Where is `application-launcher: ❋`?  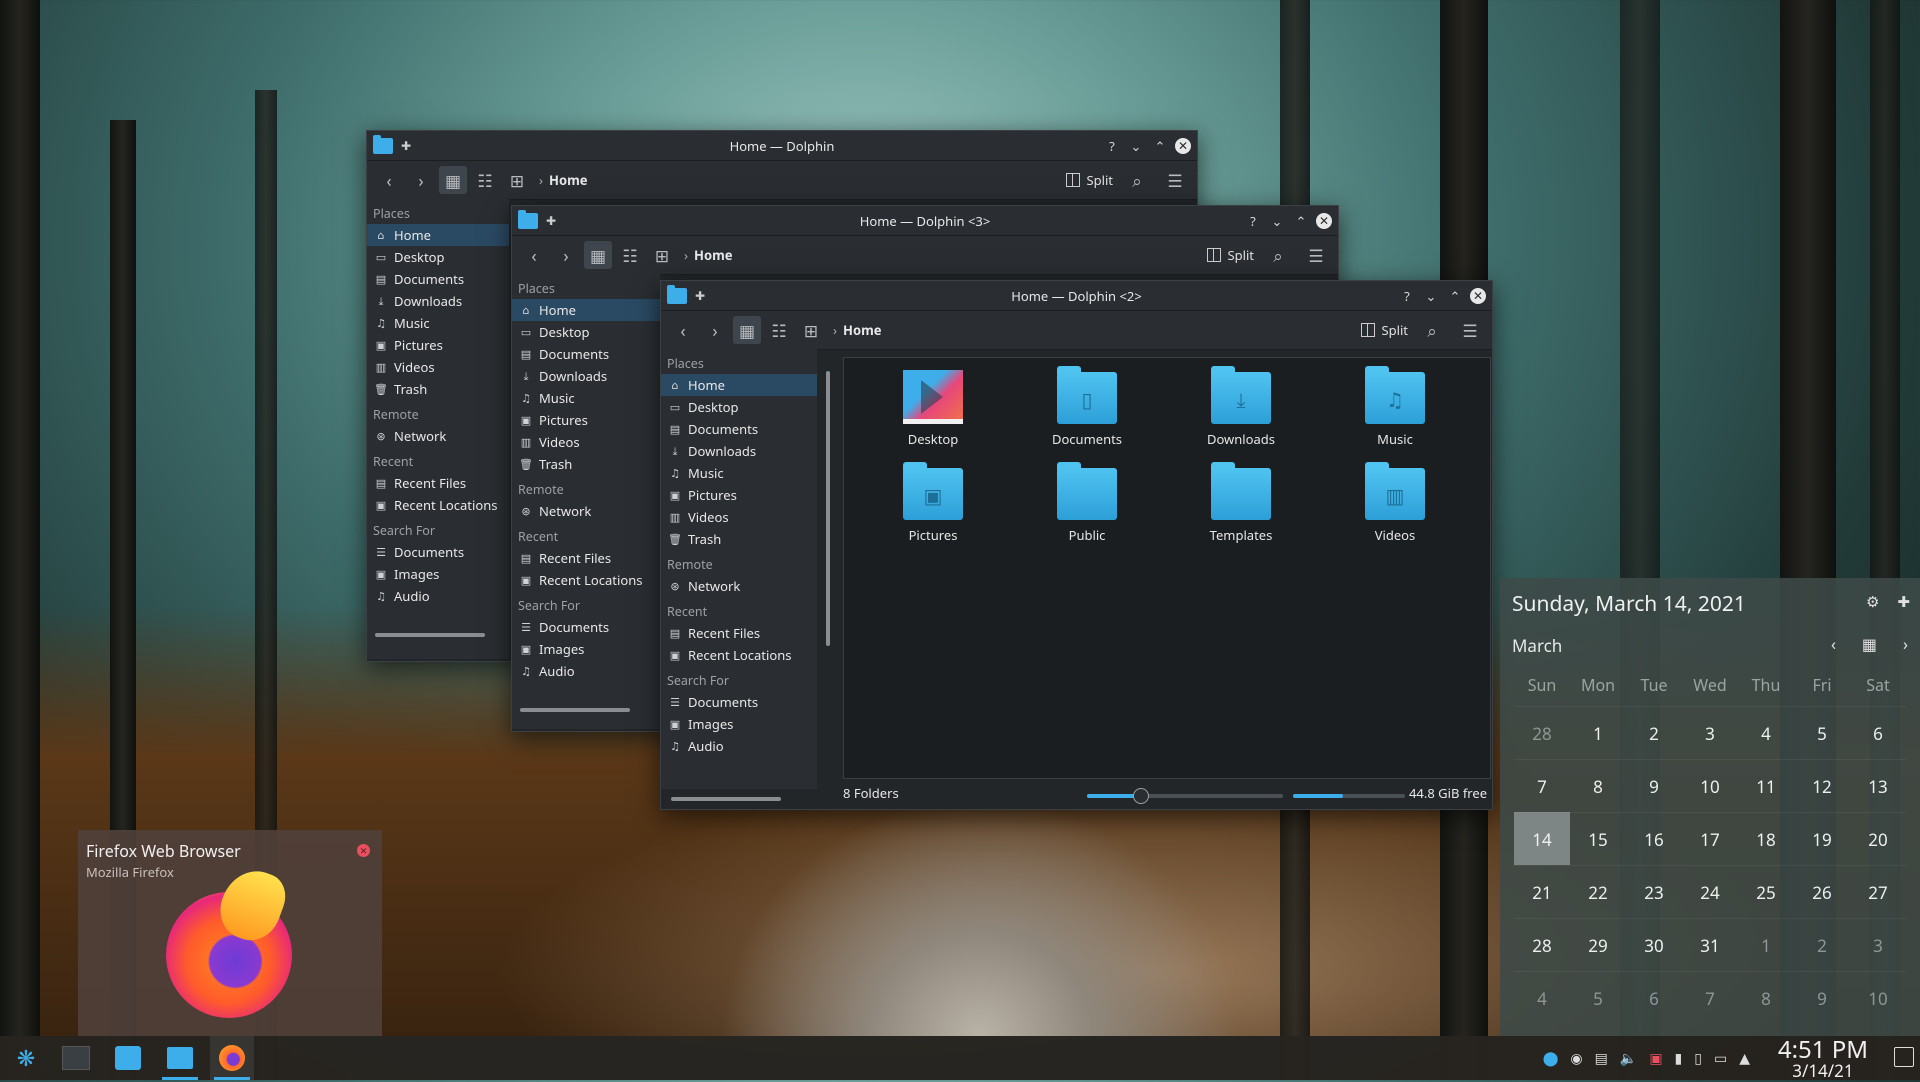
application-launcher: ❋ is located at coordinates (26, 1058).